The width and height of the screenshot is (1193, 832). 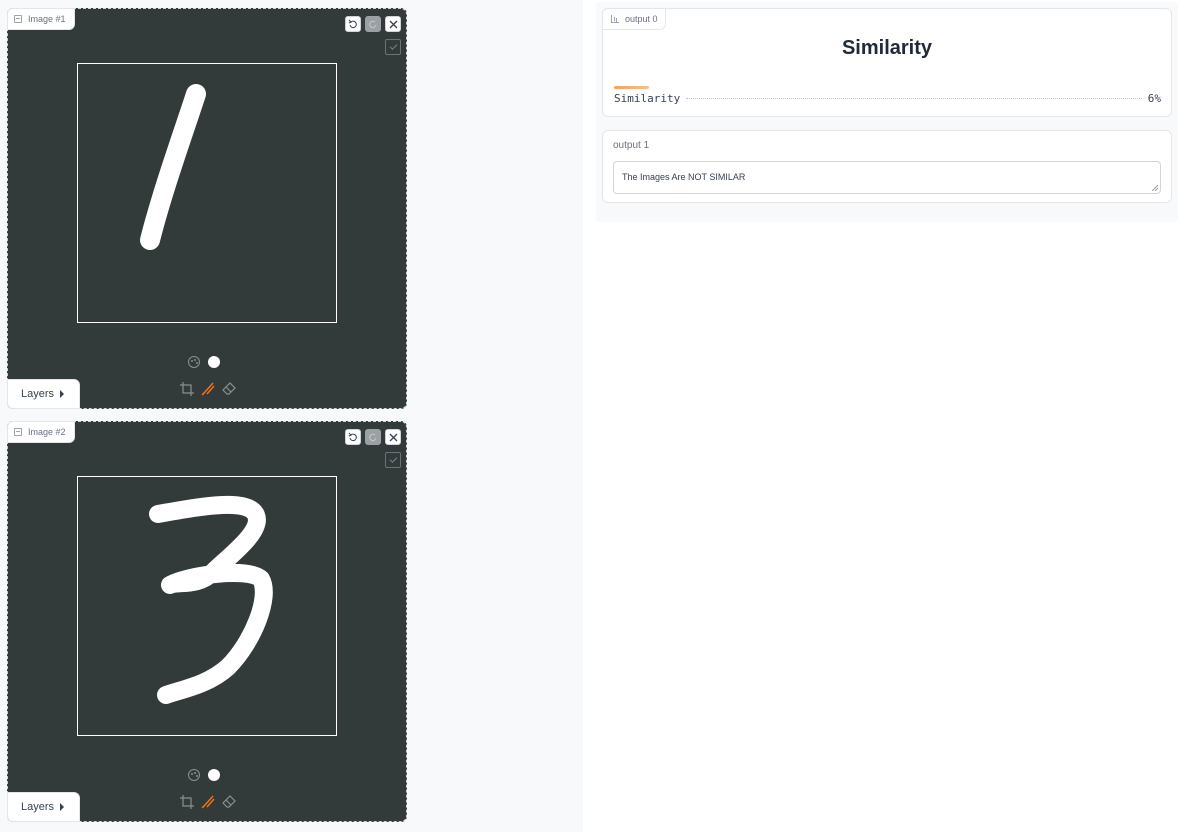 I want to click on output-1-text: The Images Are NOT SIMILAR, so click(x=684, y=177).